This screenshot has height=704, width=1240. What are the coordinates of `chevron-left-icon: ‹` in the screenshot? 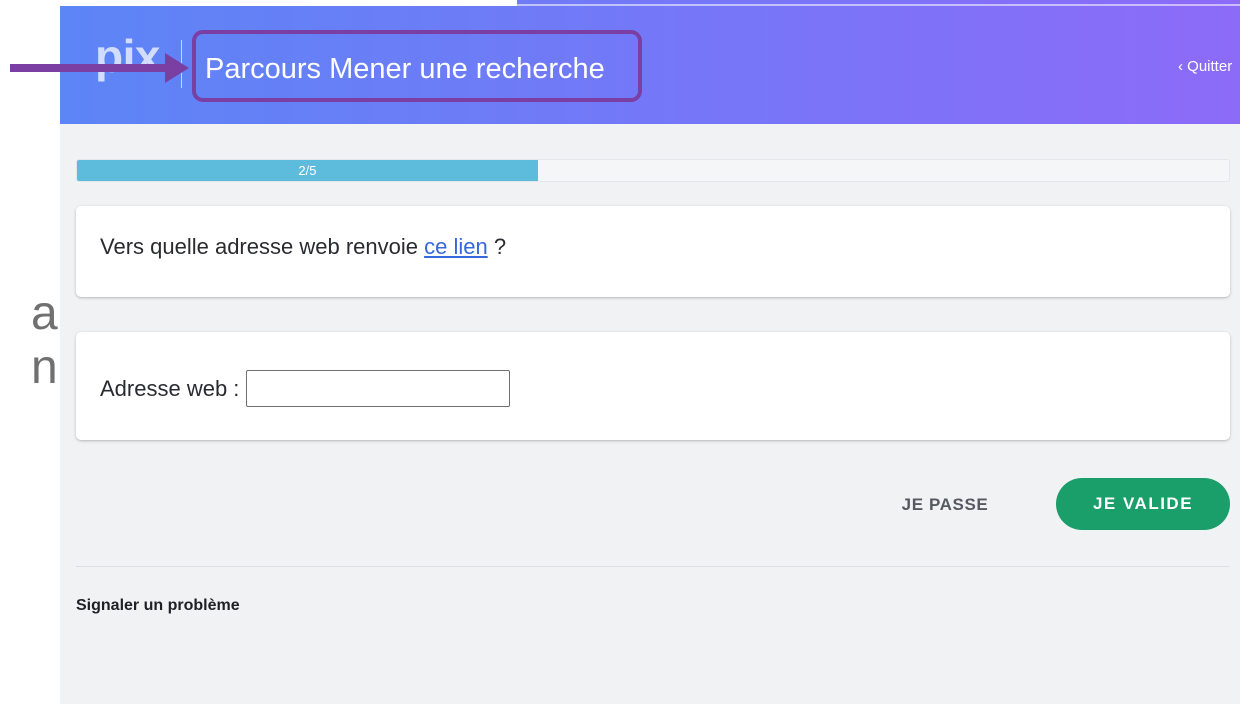 It's located at (1180, 66).